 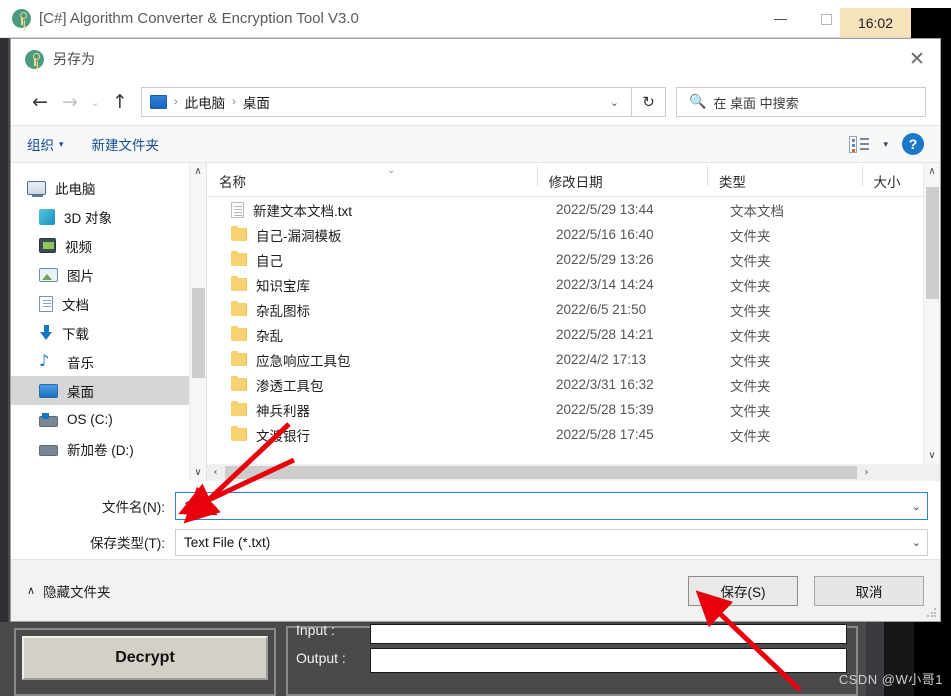 What do you see at coordinates (573, 434) in the screenshot?
I see `table-row: 文渡银行 2022/5/28 17:45 文件夹` at bounding box center [573, 434].